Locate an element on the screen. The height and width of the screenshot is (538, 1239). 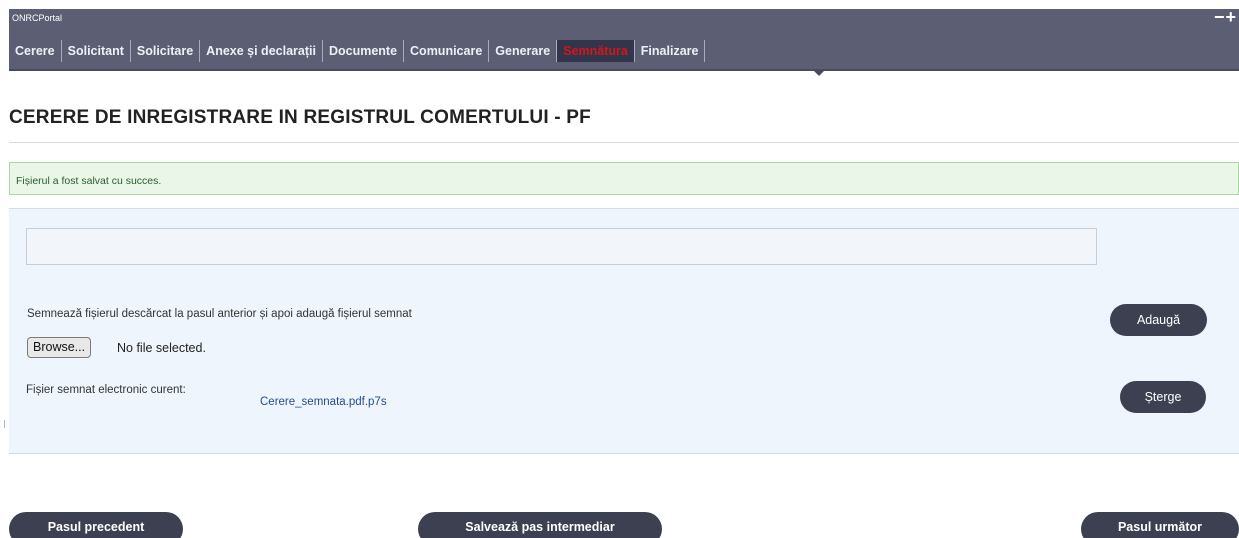
save-intermediate-button: Salvează pas intermediar is located at coordinates (540, 525).